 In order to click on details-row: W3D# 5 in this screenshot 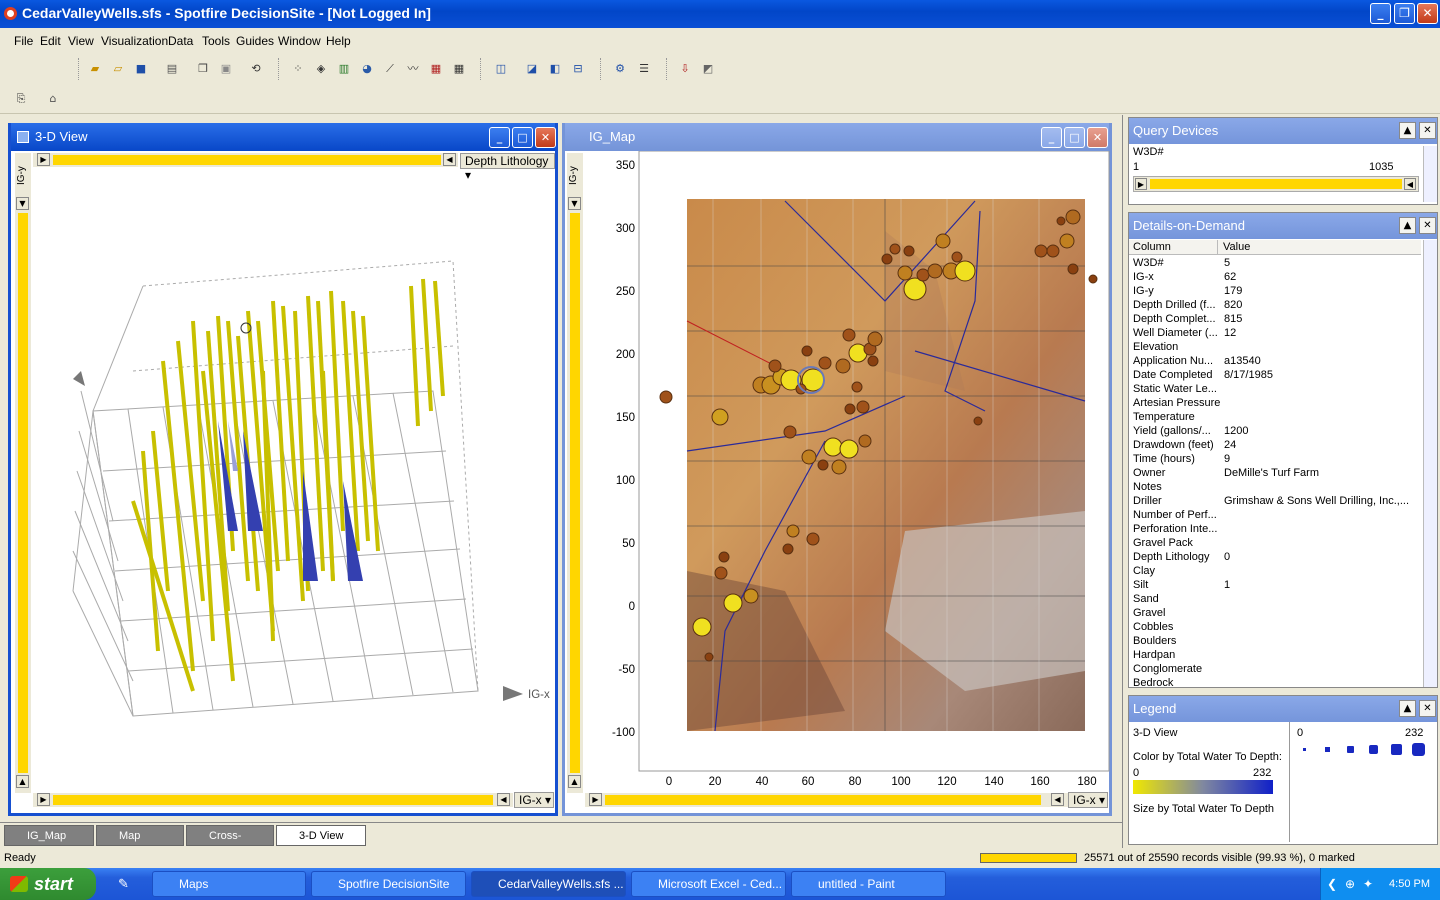, I will do `click(1277, 263)`.